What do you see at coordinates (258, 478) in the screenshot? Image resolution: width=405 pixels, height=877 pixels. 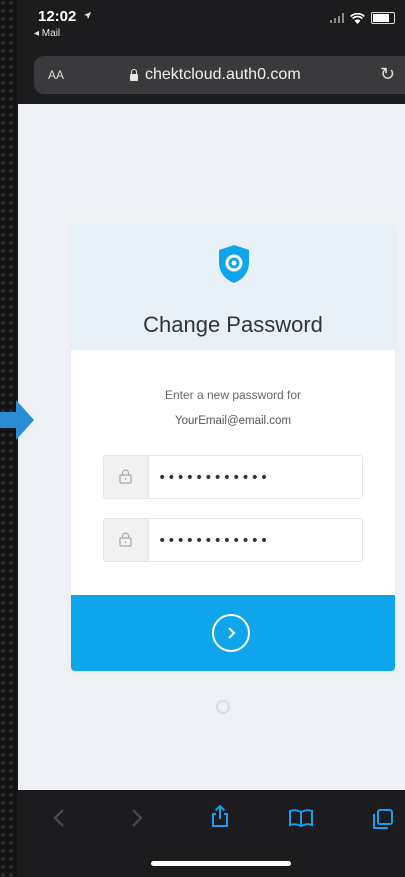 I see `new-password-input` at bounding box center [258, 478].